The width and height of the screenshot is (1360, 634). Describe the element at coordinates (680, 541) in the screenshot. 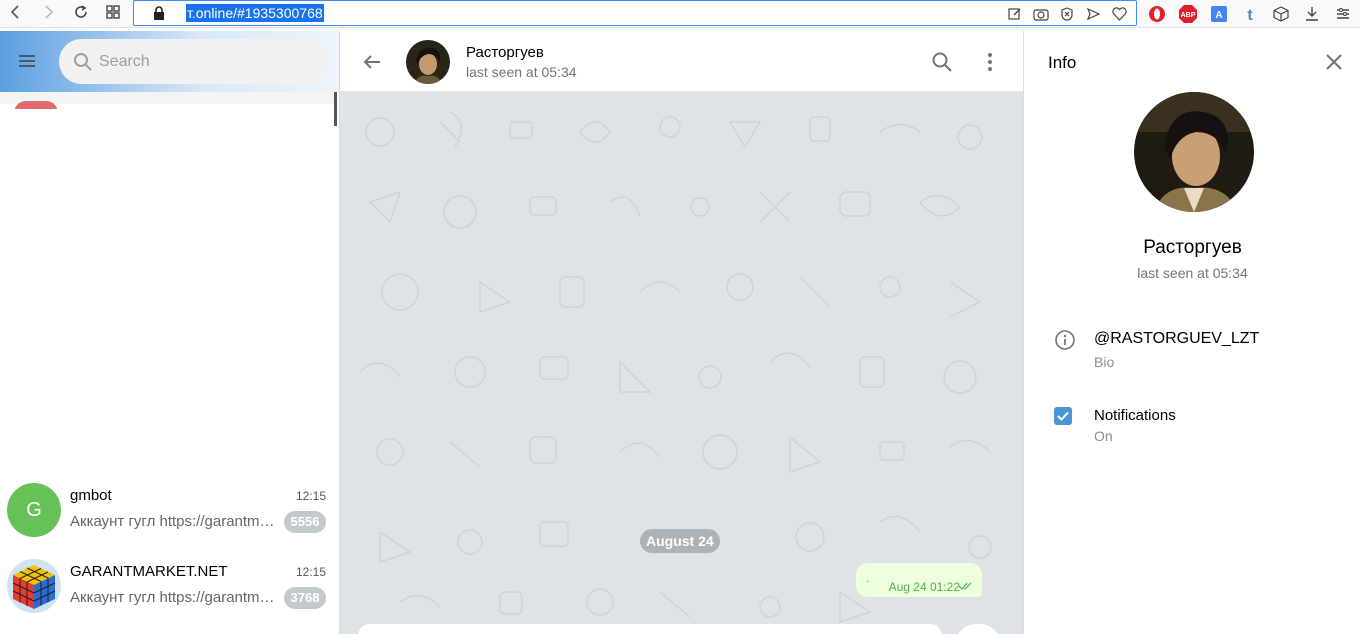

I see `date-separator: August 24` at that location.